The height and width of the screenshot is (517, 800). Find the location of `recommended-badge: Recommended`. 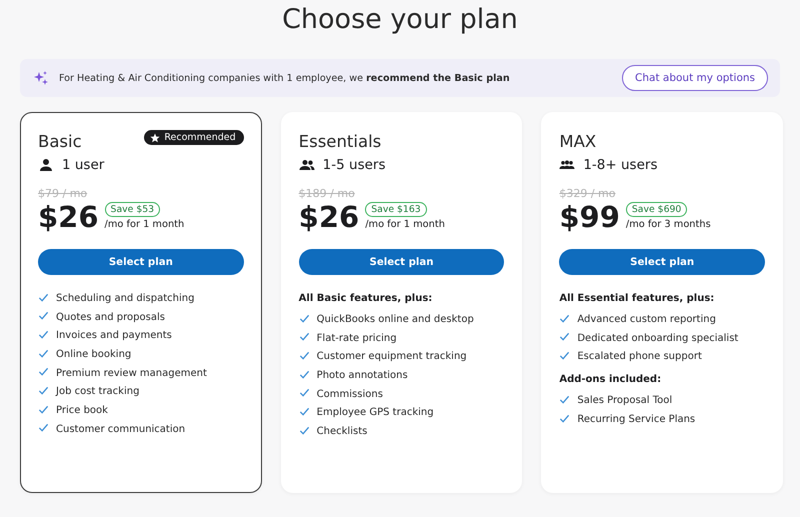

recommended-badge: Recommended is located at coordinates (194, 137).